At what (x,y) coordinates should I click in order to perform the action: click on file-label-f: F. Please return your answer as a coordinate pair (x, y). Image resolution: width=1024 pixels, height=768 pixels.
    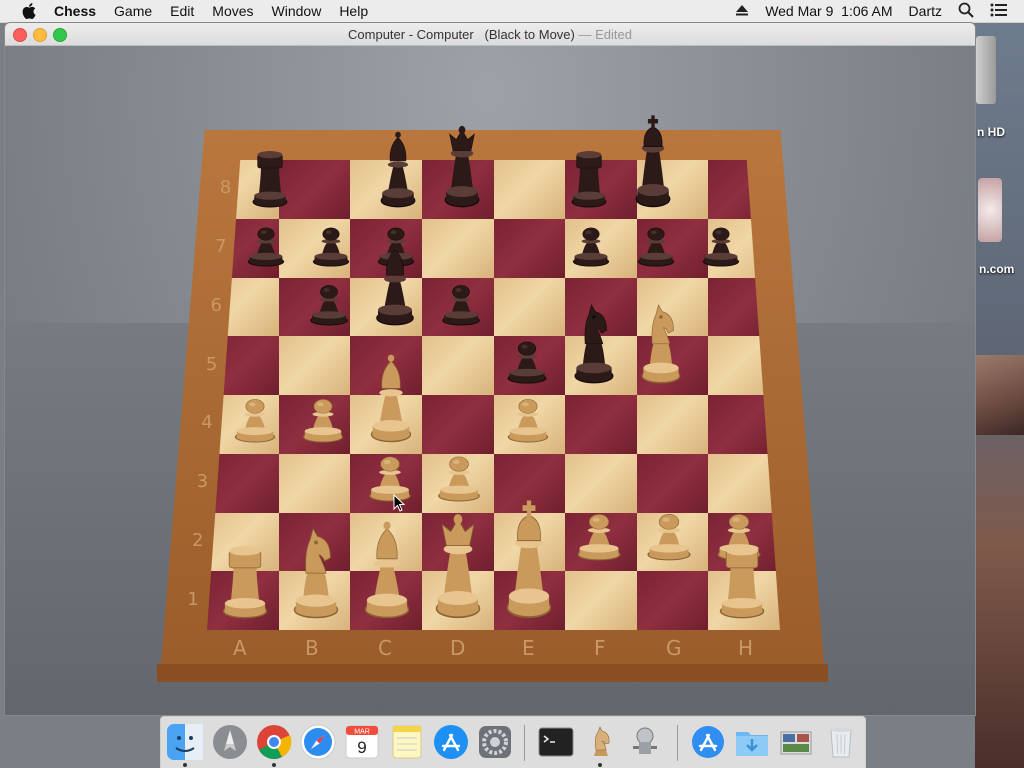
    Looking at the image, I should click on (600, 648).